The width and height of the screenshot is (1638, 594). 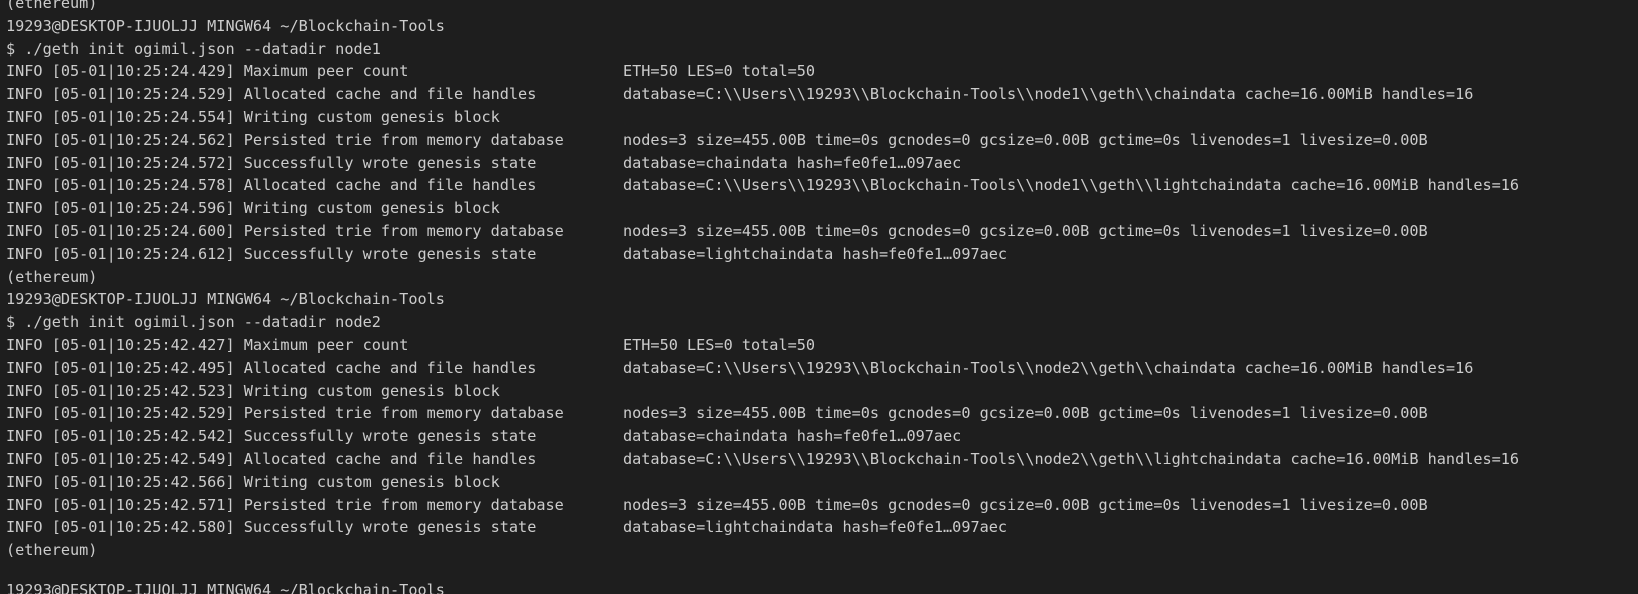 I want to click on log-prefix: INFO [05-01|10:25:24.554], so click(x=125, y=116).